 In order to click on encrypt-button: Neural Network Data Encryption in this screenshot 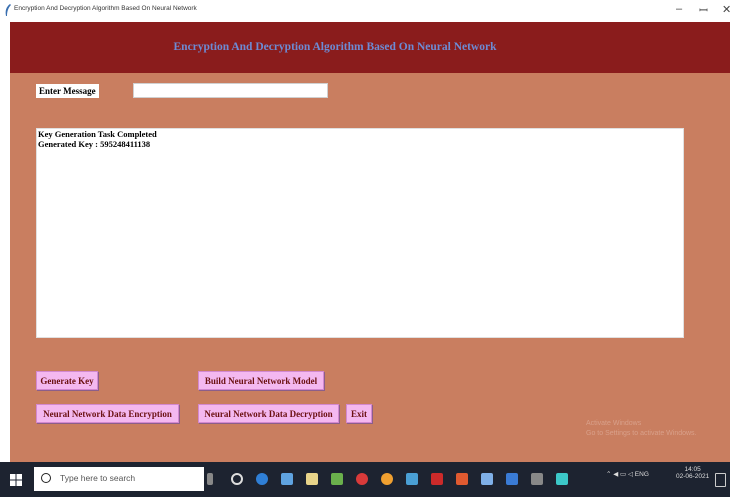, I will do `click(107, 413)`.